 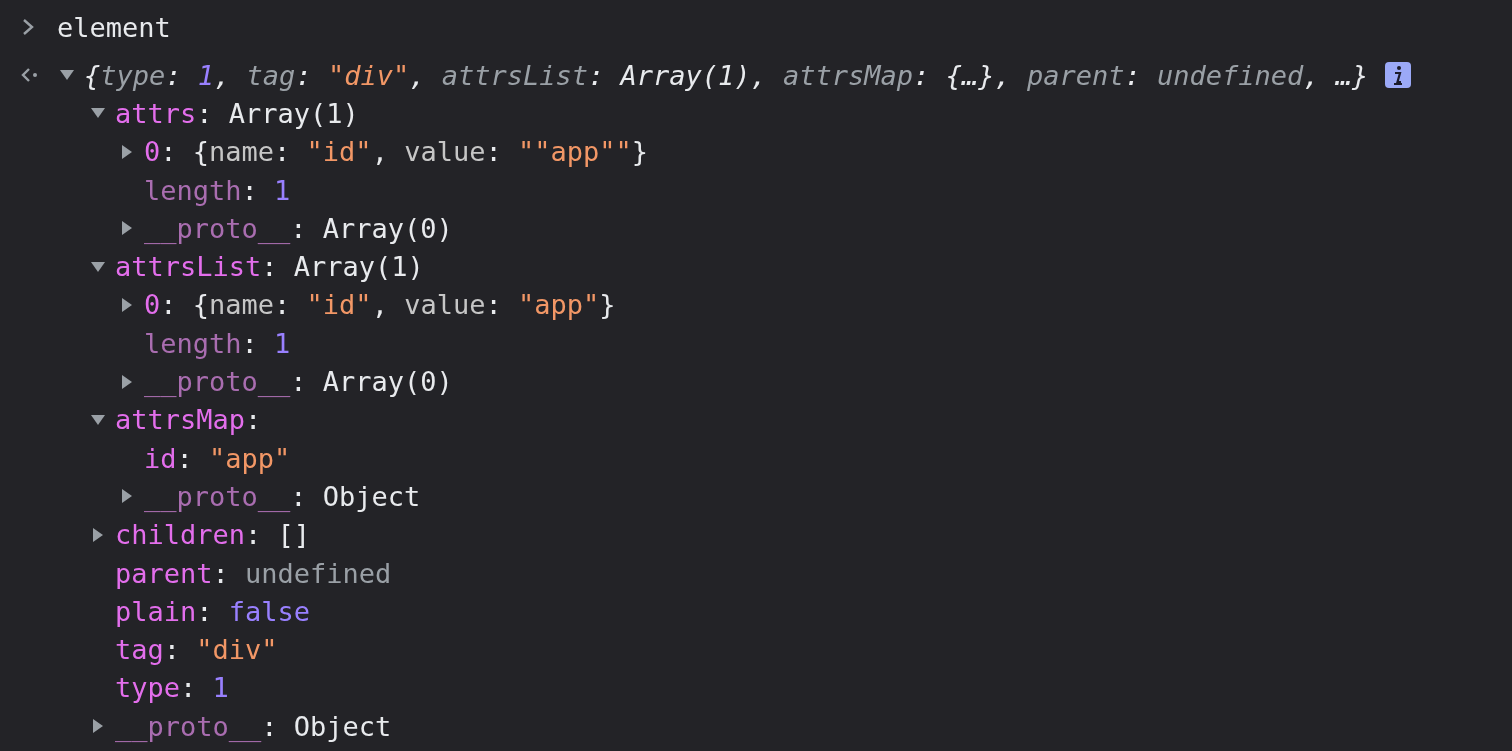 I want to click on console-input-text: element, so click(x=114, y=27).